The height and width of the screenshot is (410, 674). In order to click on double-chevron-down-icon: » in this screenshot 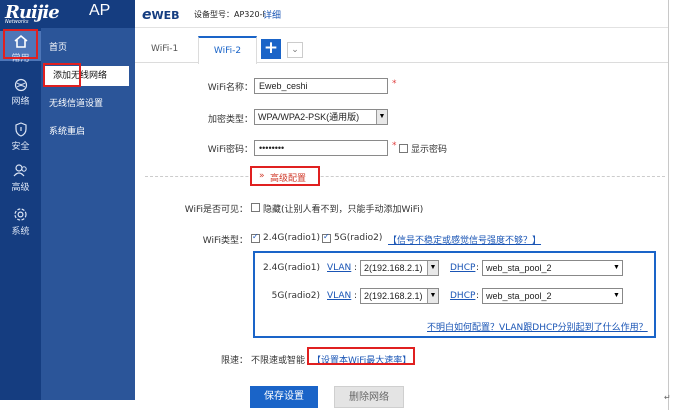, I will do `click(262, 176)`.